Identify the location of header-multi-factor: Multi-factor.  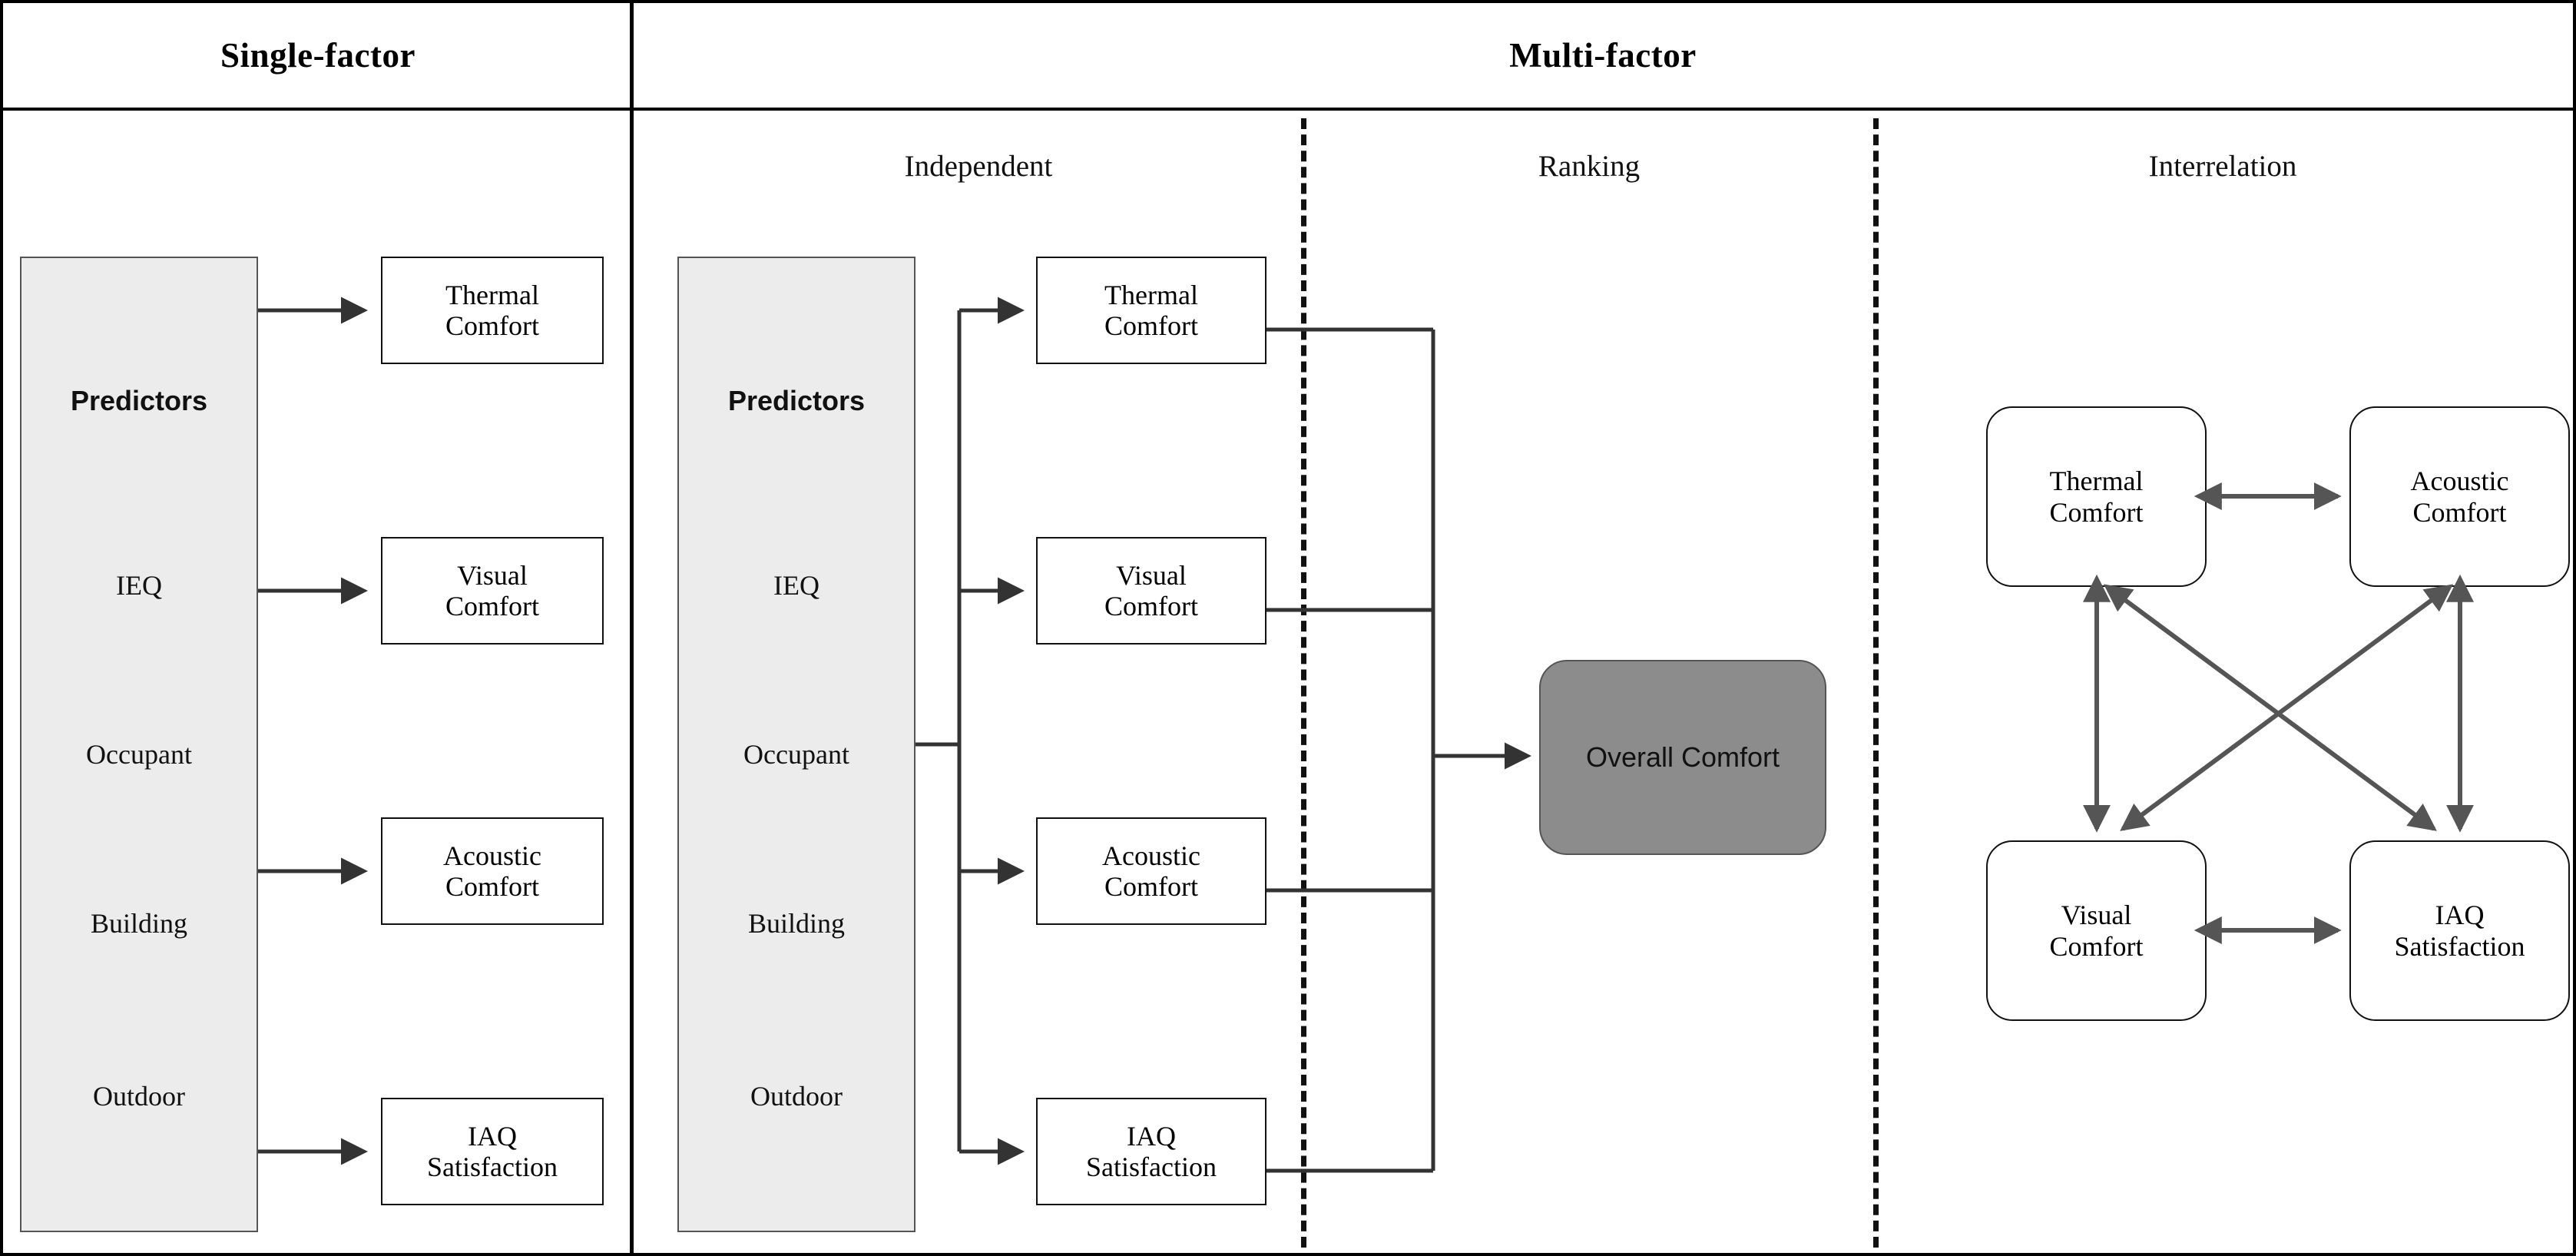
(1603, 55).